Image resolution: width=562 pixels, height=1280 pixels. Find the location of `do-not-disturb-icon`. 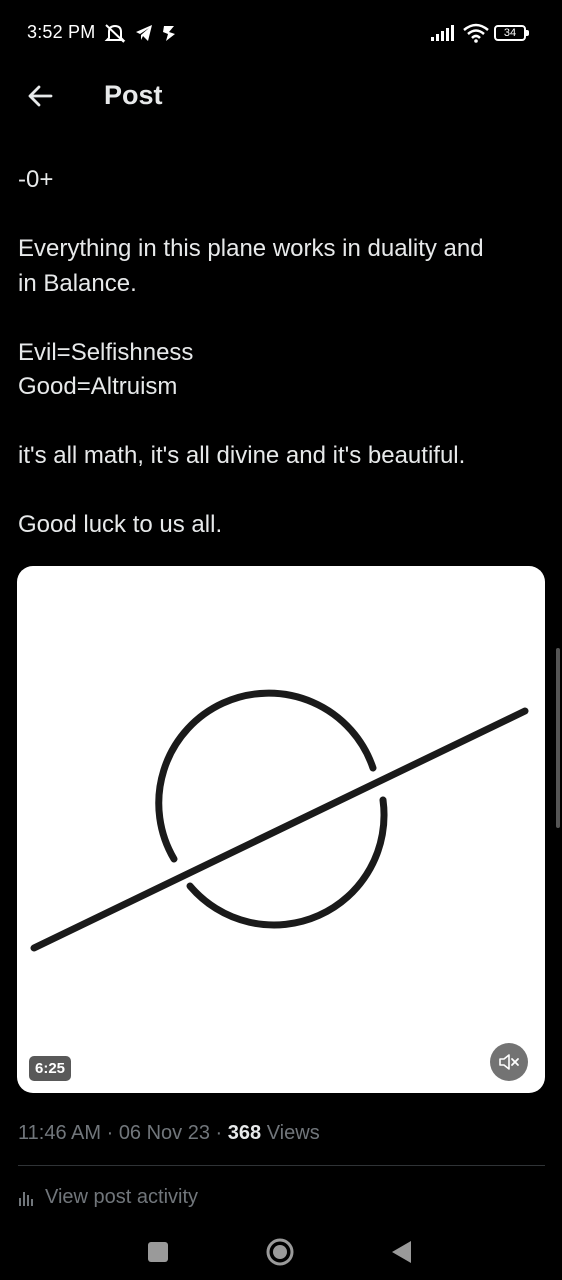

do-not-disturb-icon is located at coordinates (115, 33).